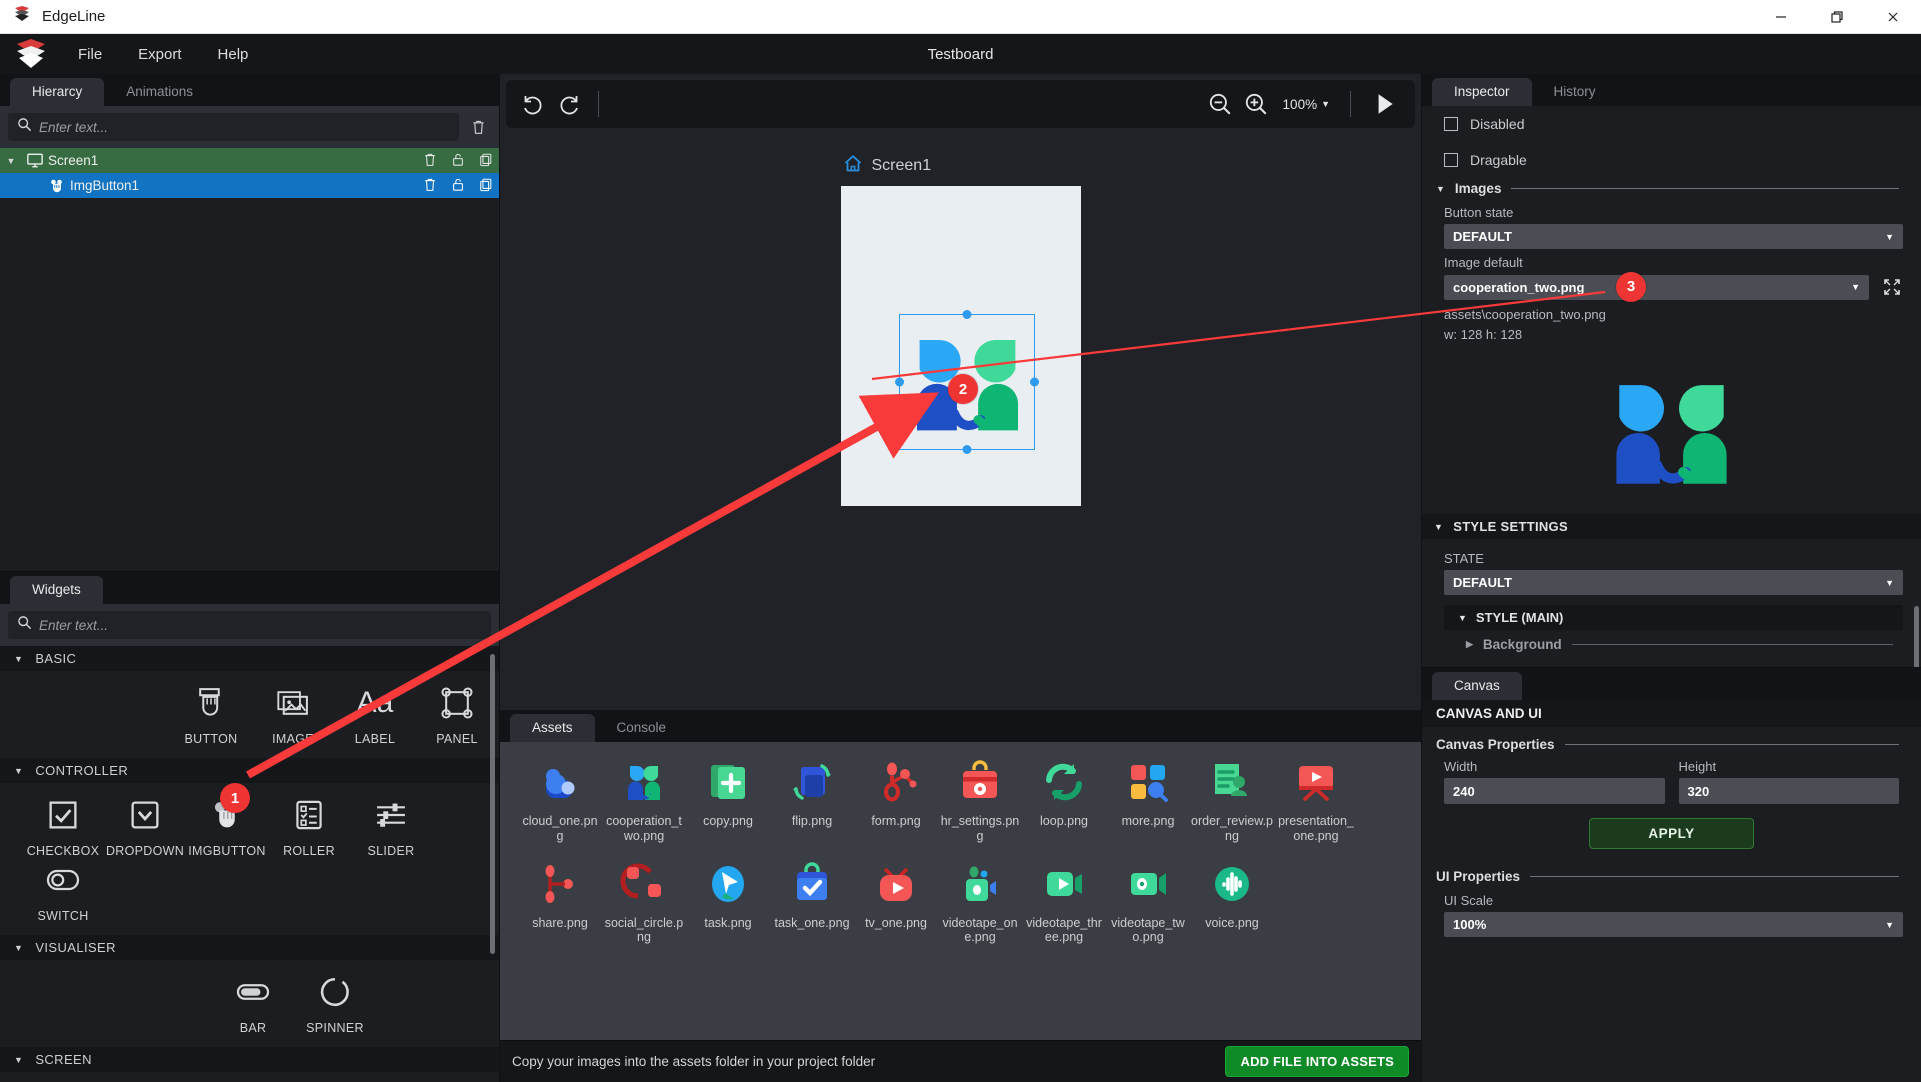  What do you see at coordinates (335, 1002) in the screenshot?
I see `widget-spinner: SPINNER` at bounding box center [335, 1002].